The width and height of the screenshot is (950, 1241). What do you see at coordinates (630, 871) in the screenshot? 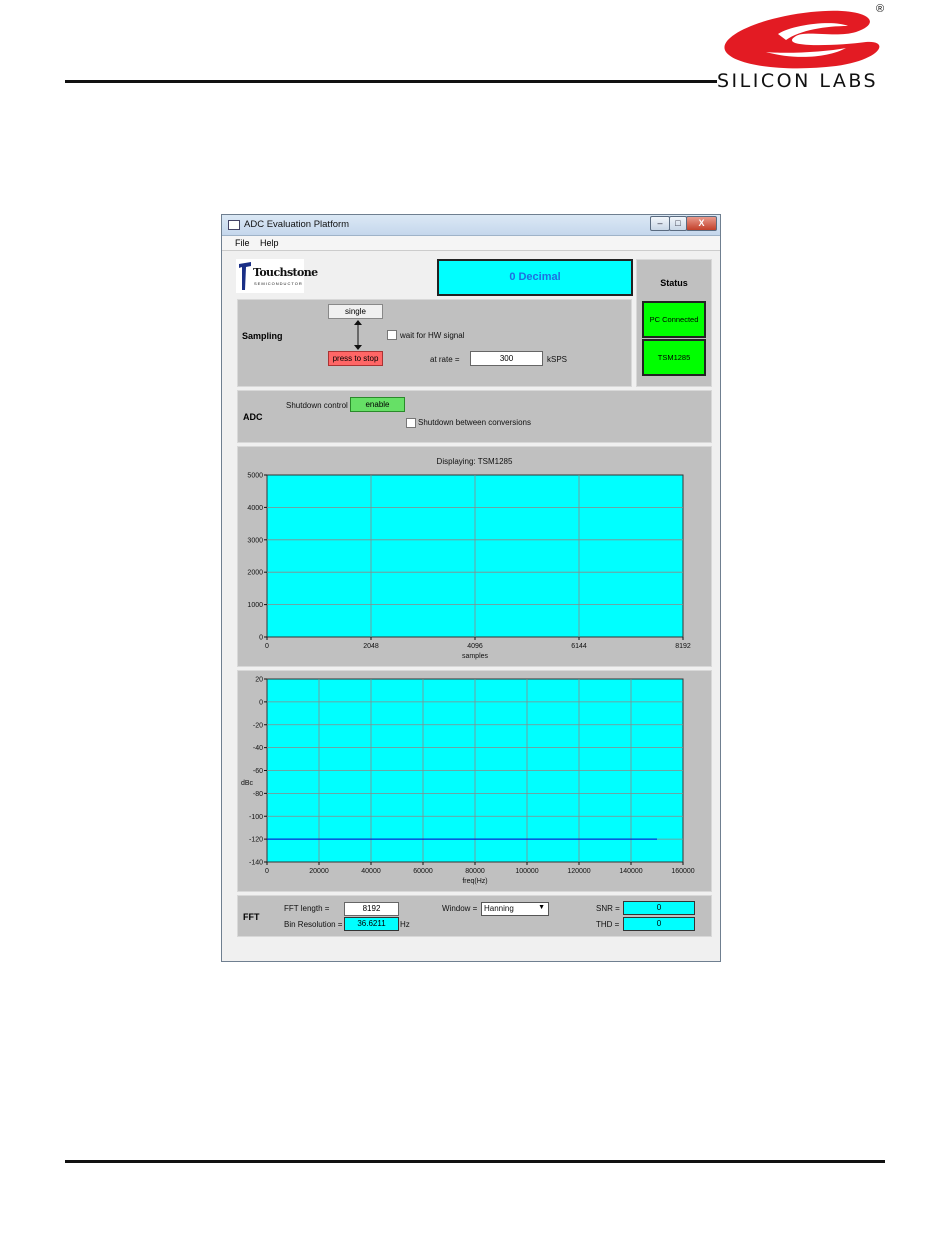
I see `x-tick-label: 140000` at bounding box center [630, 871].